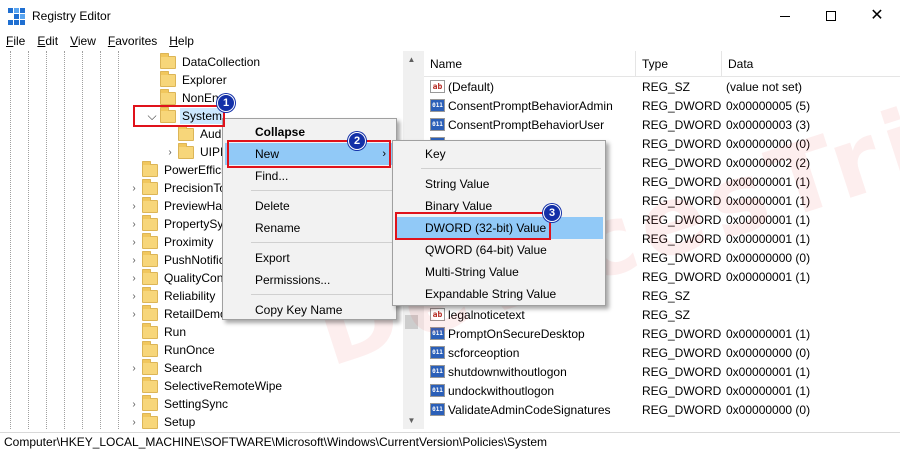  What do you see at coordinates (176, 277) in the screenshot?
I see `tree-item: › QualityCon` at bounding box center [176, 277].